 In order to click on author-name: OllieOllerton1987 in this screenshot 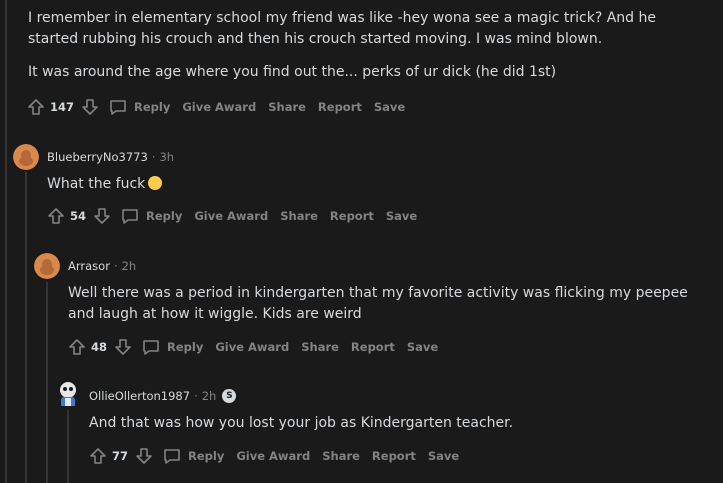, I will do `click(139, 396)`.